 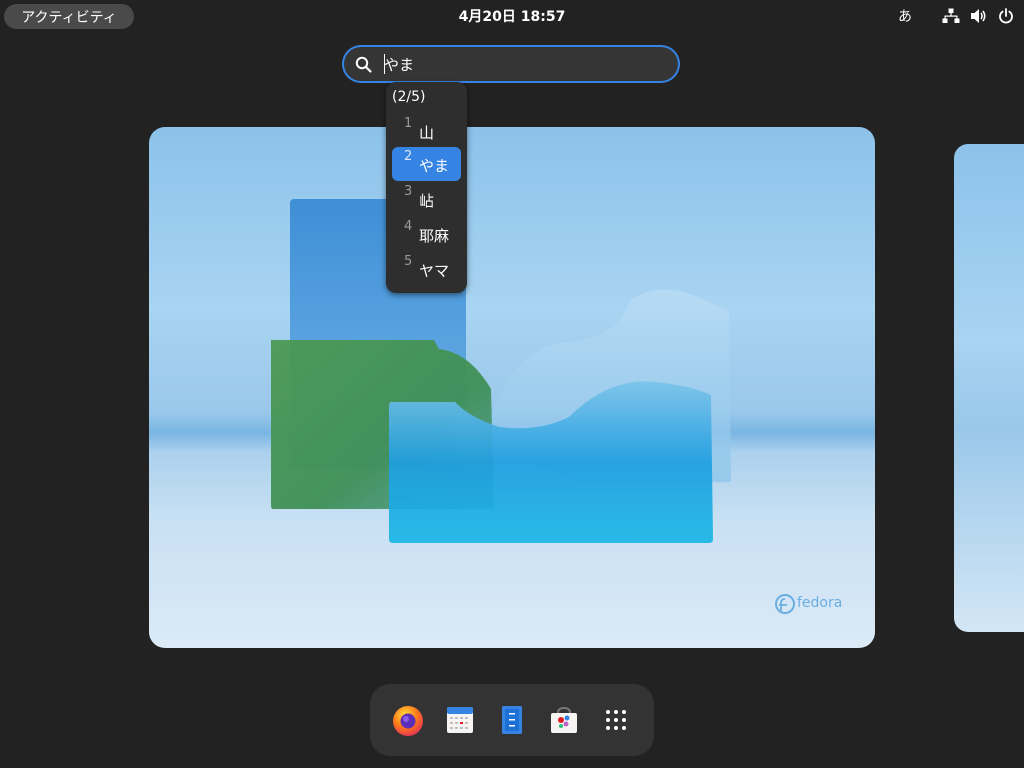 I want to click on ime-candidate-text: 耶麻, so click(x=434, y=236).